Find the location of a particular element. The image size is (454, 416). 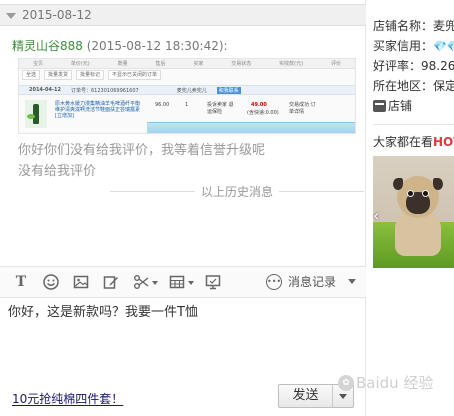

records-label: 消息记录 is located at coordinates (311, 282).